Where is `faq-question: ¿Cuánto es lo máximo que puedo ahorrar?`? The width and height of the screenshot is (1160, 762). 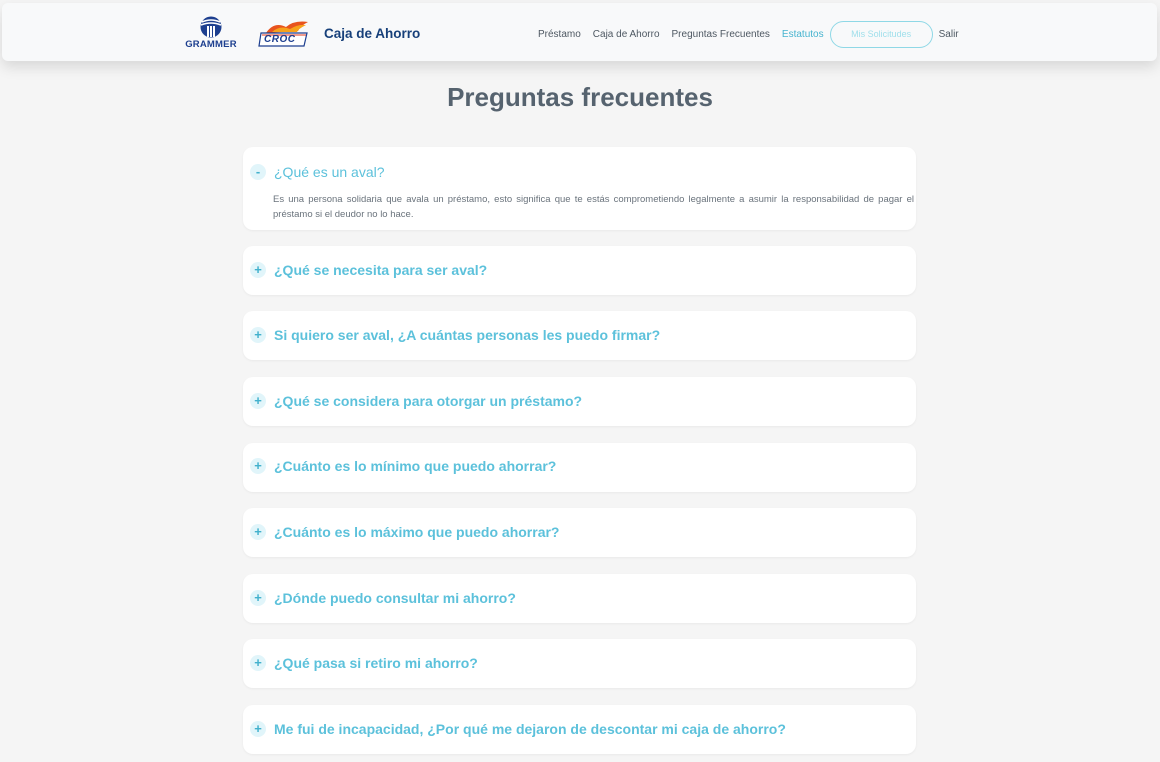 faq-question: ¿Cuánto es lo máximo que puedo ahorrar? is located at coordinates (417, 532).